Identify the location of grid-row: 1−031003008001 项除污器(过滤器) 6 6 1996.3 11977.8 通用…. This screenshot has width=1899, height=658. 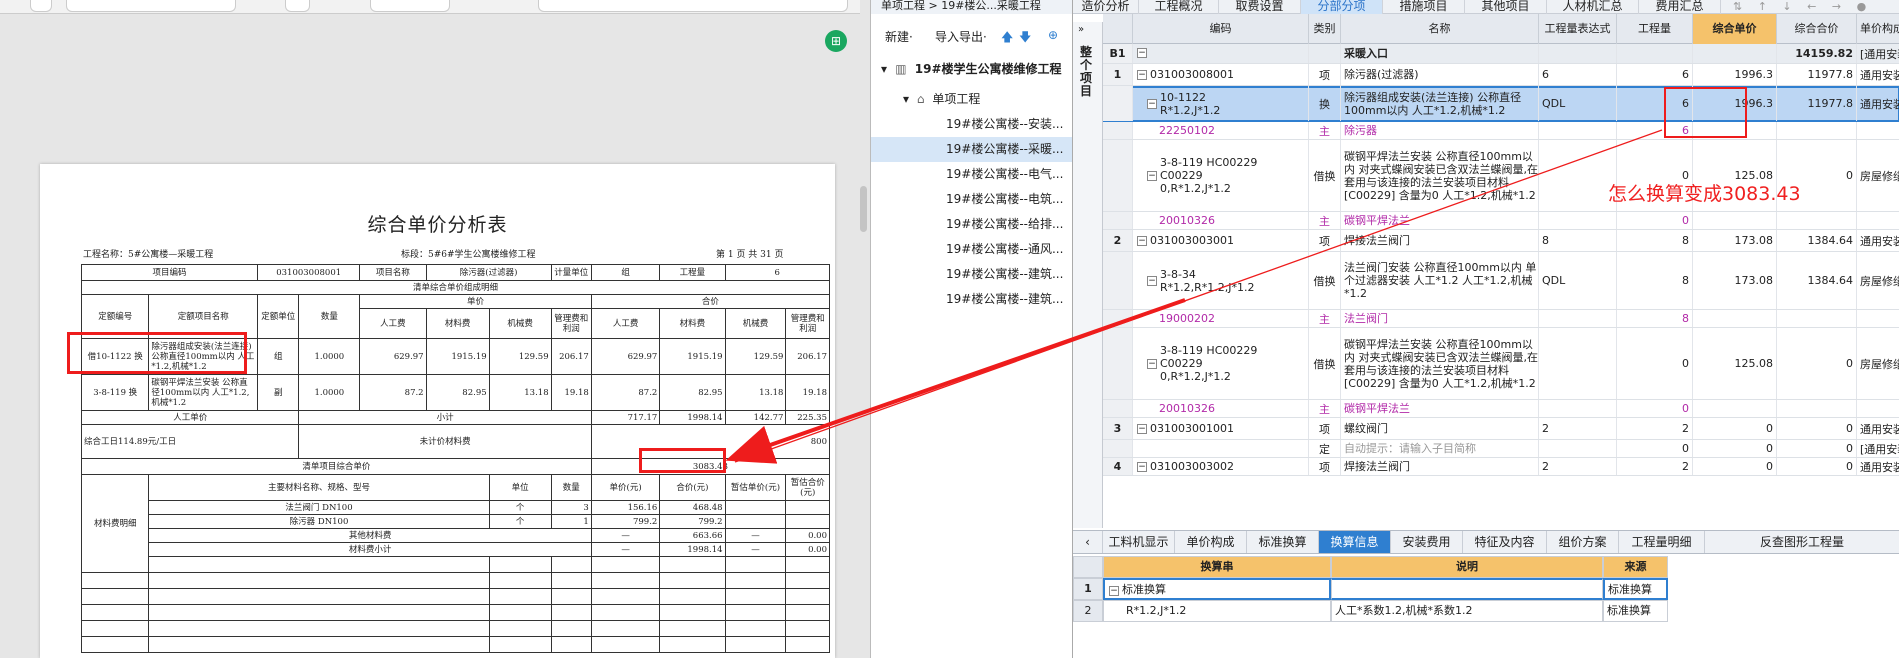
(1501, 75).